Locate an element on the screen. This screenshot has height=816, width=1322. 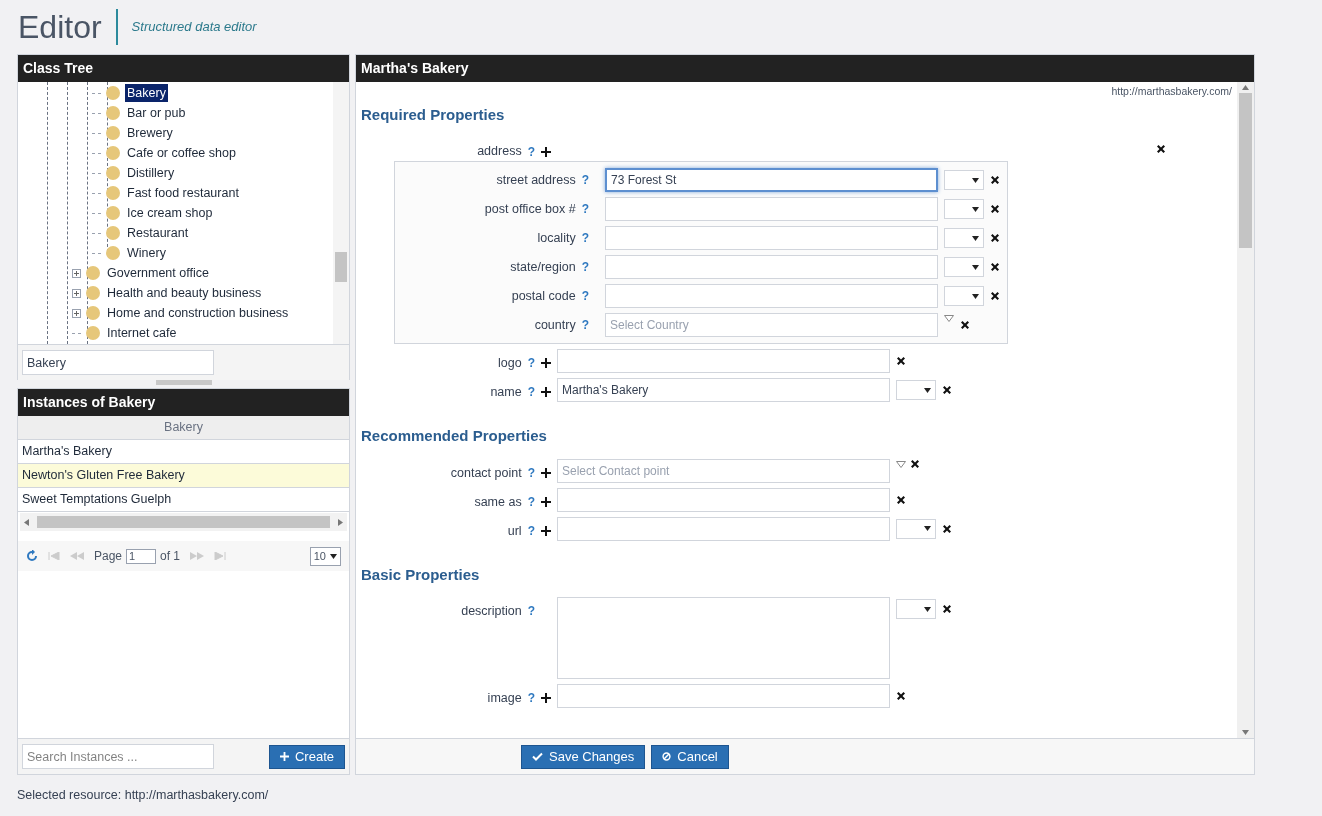
left-arrow-icon is located at coordinates (26, 522).